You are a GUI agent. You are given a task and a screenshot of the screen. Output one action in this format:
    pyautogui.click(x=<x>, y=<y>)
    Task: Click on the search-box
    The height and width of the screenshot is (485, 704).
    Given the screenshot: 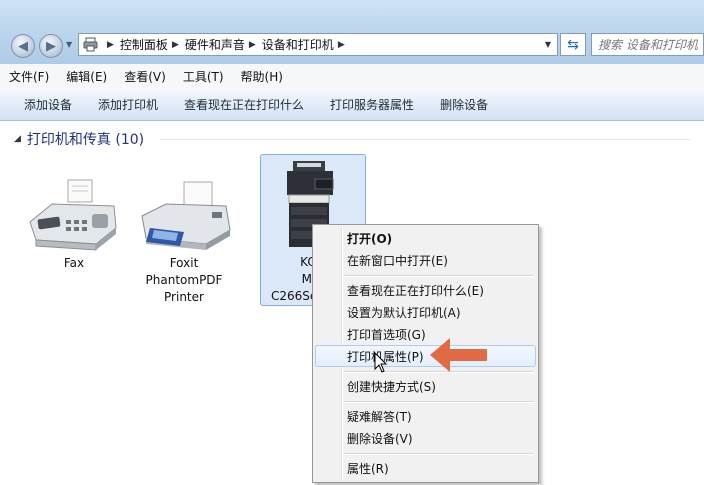 What is the action you would take?
    pyautogui.click(x=647, y=44)
    